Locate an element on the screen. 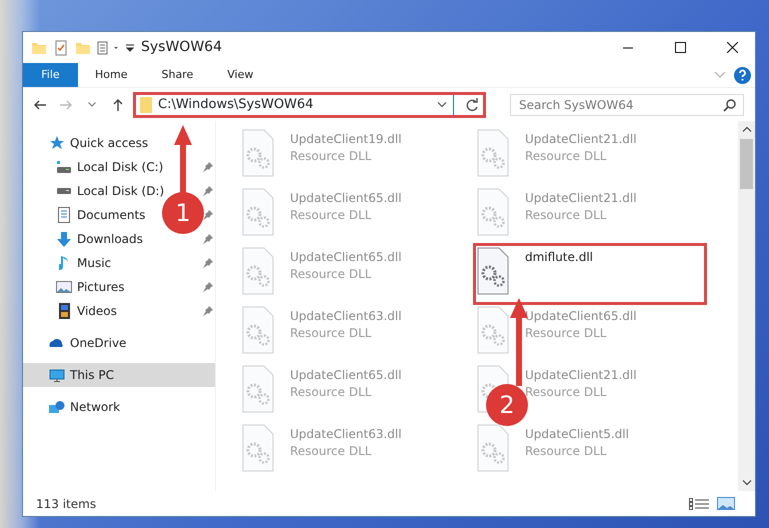 The image size is (769, 528). sidebar-item: This PC is located at coordinates (119, 375).